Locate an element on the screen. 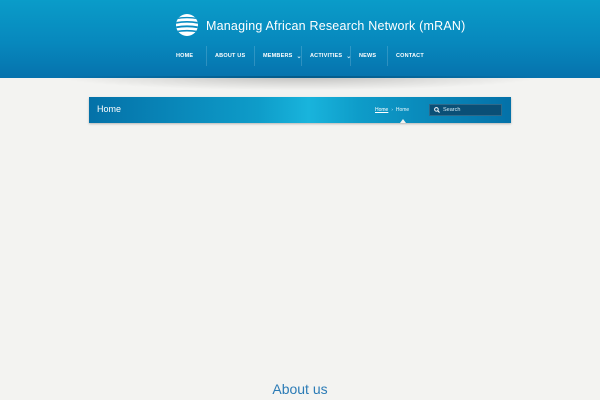  breadcrumb: Home › Home is located at coordinates (392, 110).